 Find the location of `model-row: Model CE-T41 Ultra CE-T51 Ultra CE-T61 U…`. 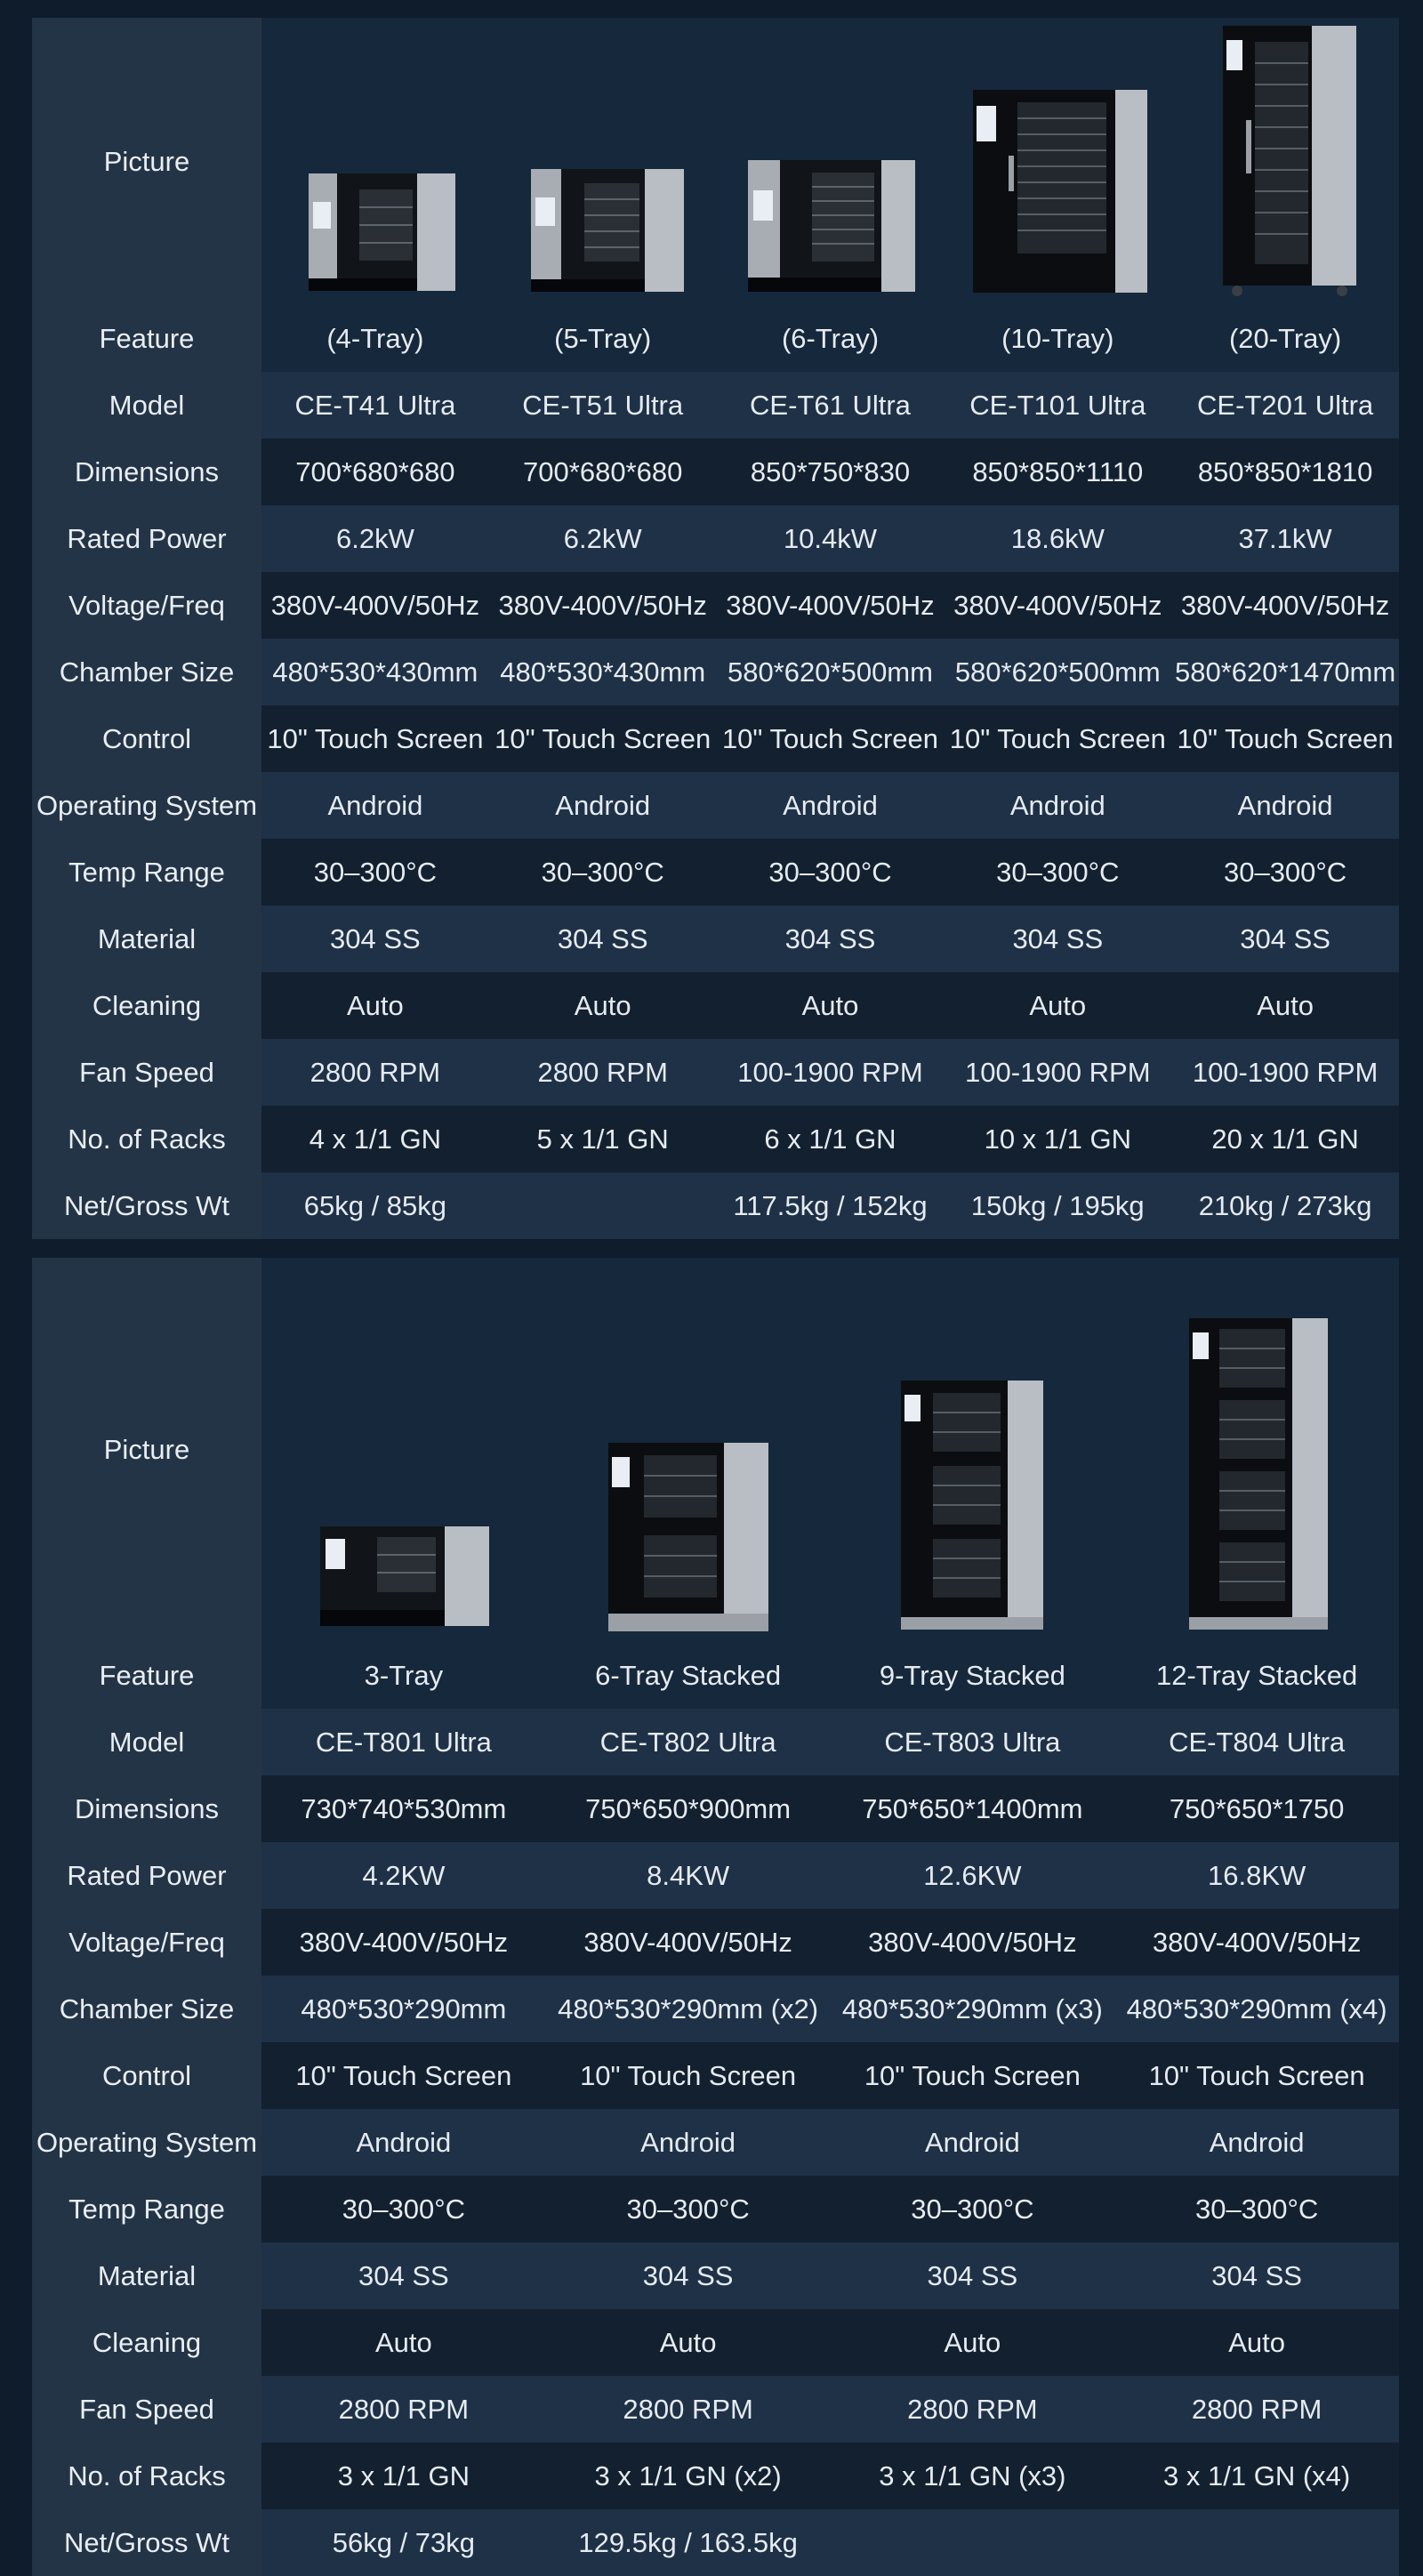

model-row: Model CE-T41 Ultra CE-T51 Ultra CE-T61 U… is located at coordinates (715, 405).